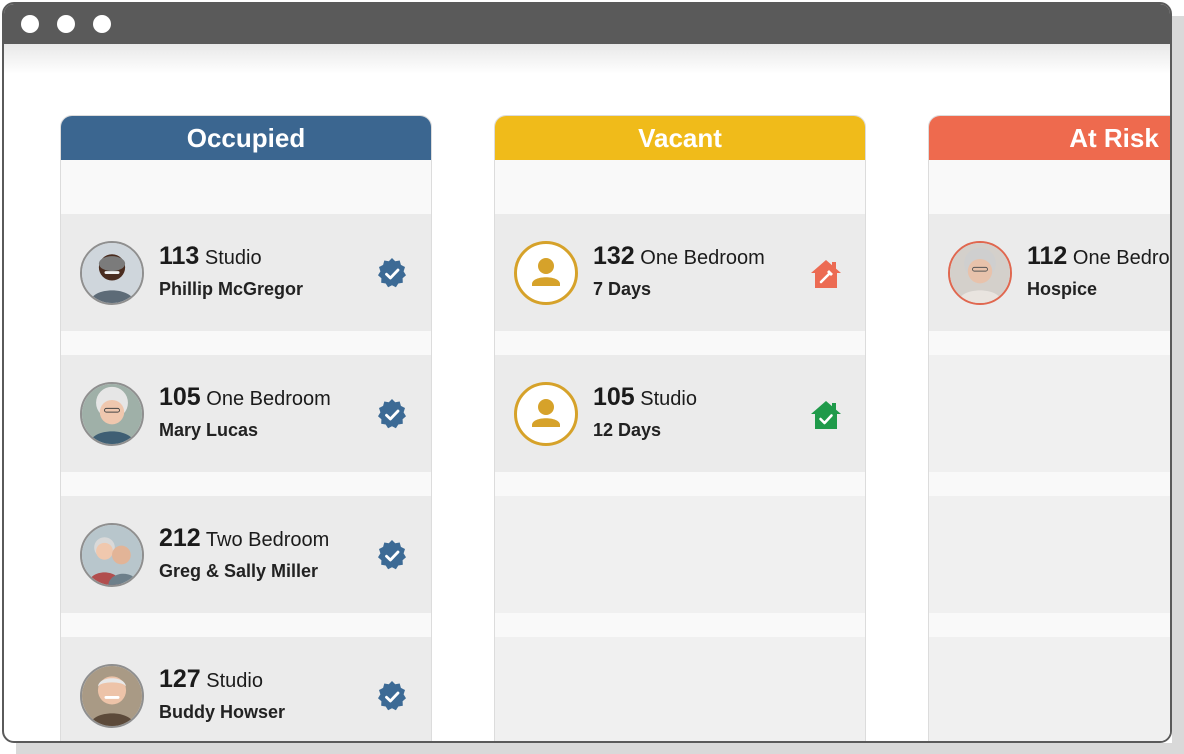 The width and height of the screenshot is (1184, 754). I want to click on resident-avatar-phillip-mcgregor, so click(112, 273).